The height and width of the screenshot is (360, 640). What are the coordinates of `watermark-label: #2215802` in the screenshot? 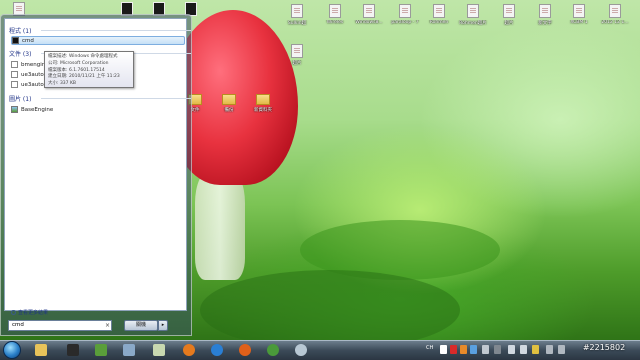 It's located at (604, 347).